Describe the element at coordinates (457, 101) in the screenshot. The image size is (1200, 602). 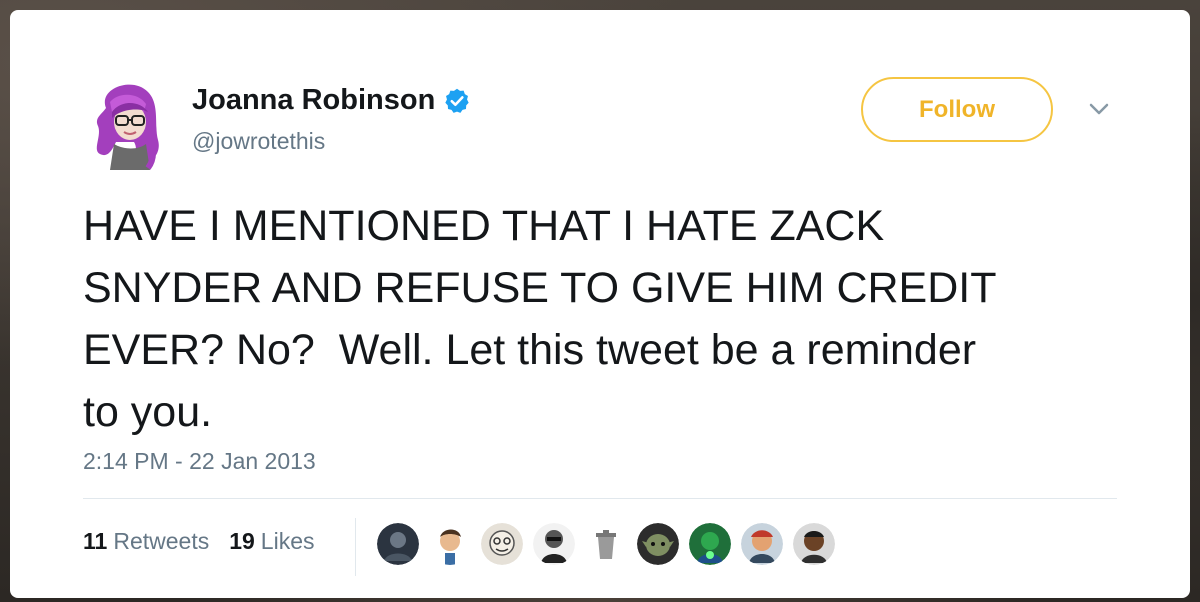
I see `verified-badge-icon` at that location.